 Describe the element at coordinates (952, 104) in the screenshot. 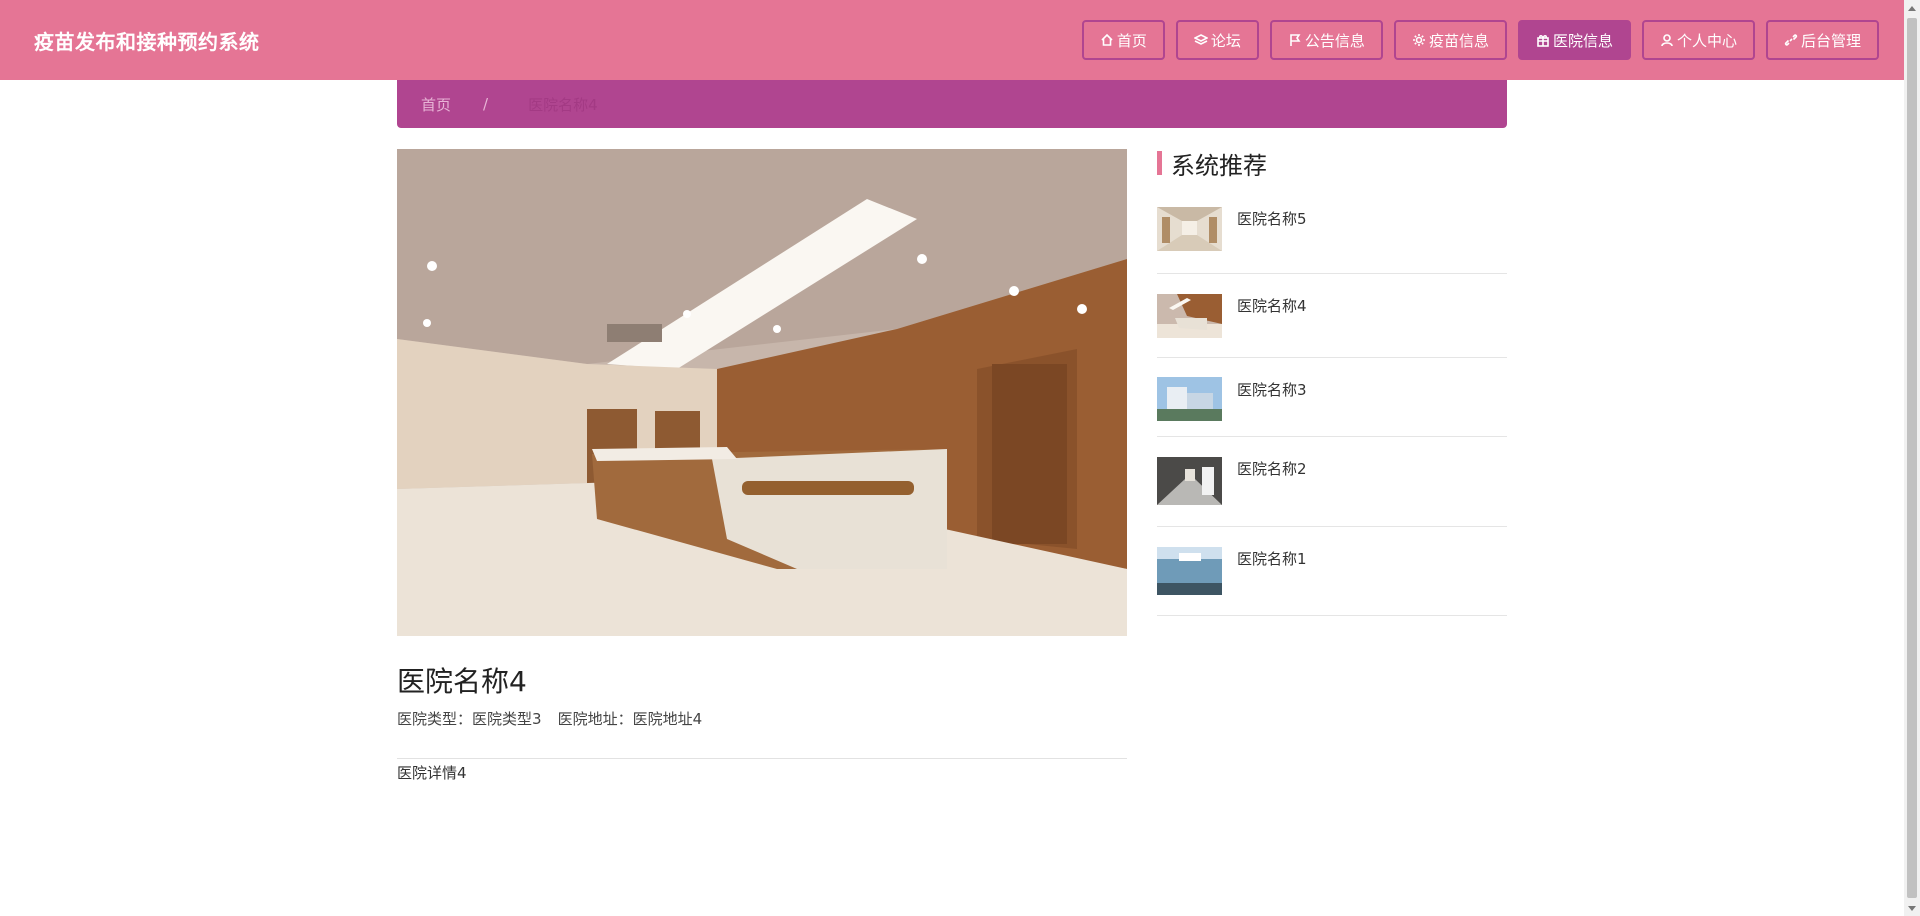

I see `breadcrumb: 首页 / 医院名称4` at that location.